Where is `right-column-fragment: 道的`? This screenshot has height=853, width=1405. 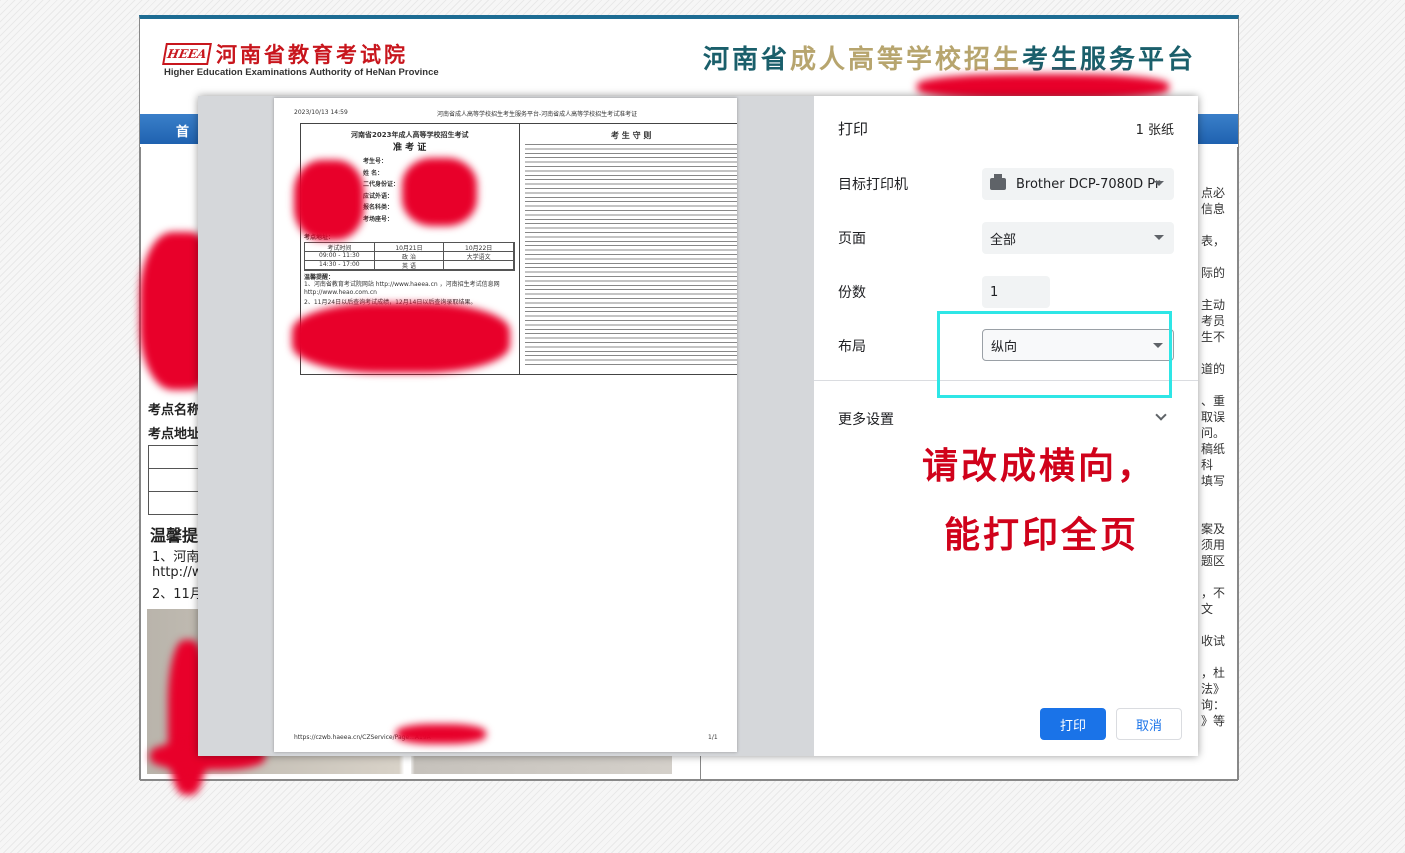 right-column-fragment: 道的 is located at coordinates (1213, 369).